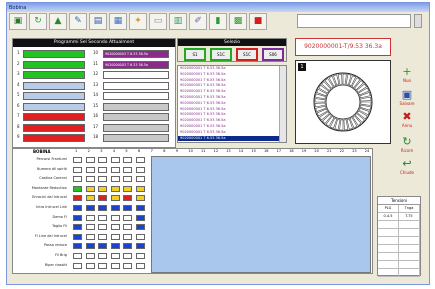 This screenshot has height=289, width=435. I want to click on list-scrollbar, so click(282, 104).